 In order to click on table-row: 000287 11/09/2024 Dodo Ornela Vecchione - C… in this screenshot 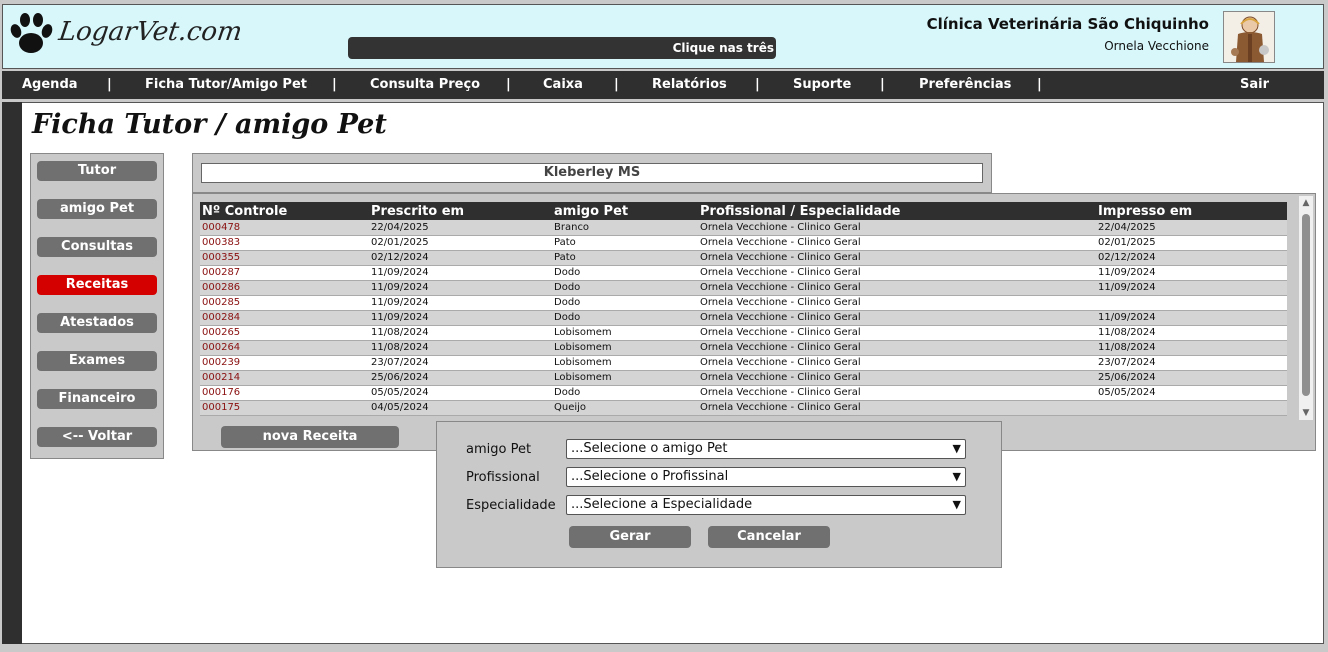, I will do `click(743, 273)`.